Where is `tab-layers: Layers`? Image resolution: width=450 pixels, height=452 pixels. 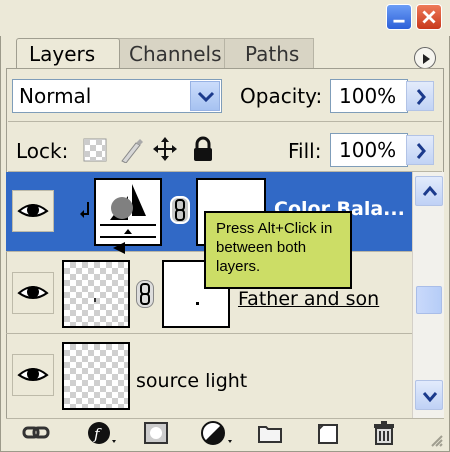
tab-layers: Layers is located at coordinates (68, 53).